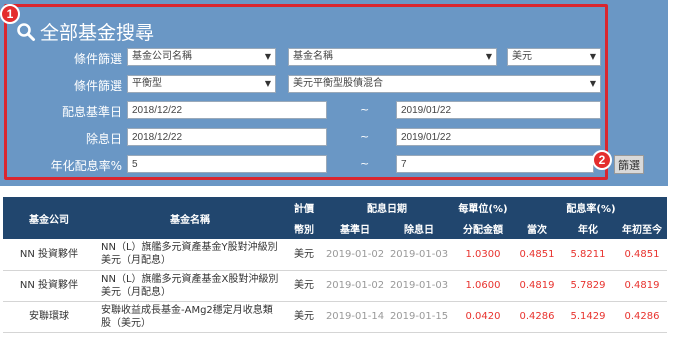 This screenshot has width=680, height=348. Describe the element at coordinates (642, 286) in the screenshot. I see `cell-ytd: 0.4819` at that location.